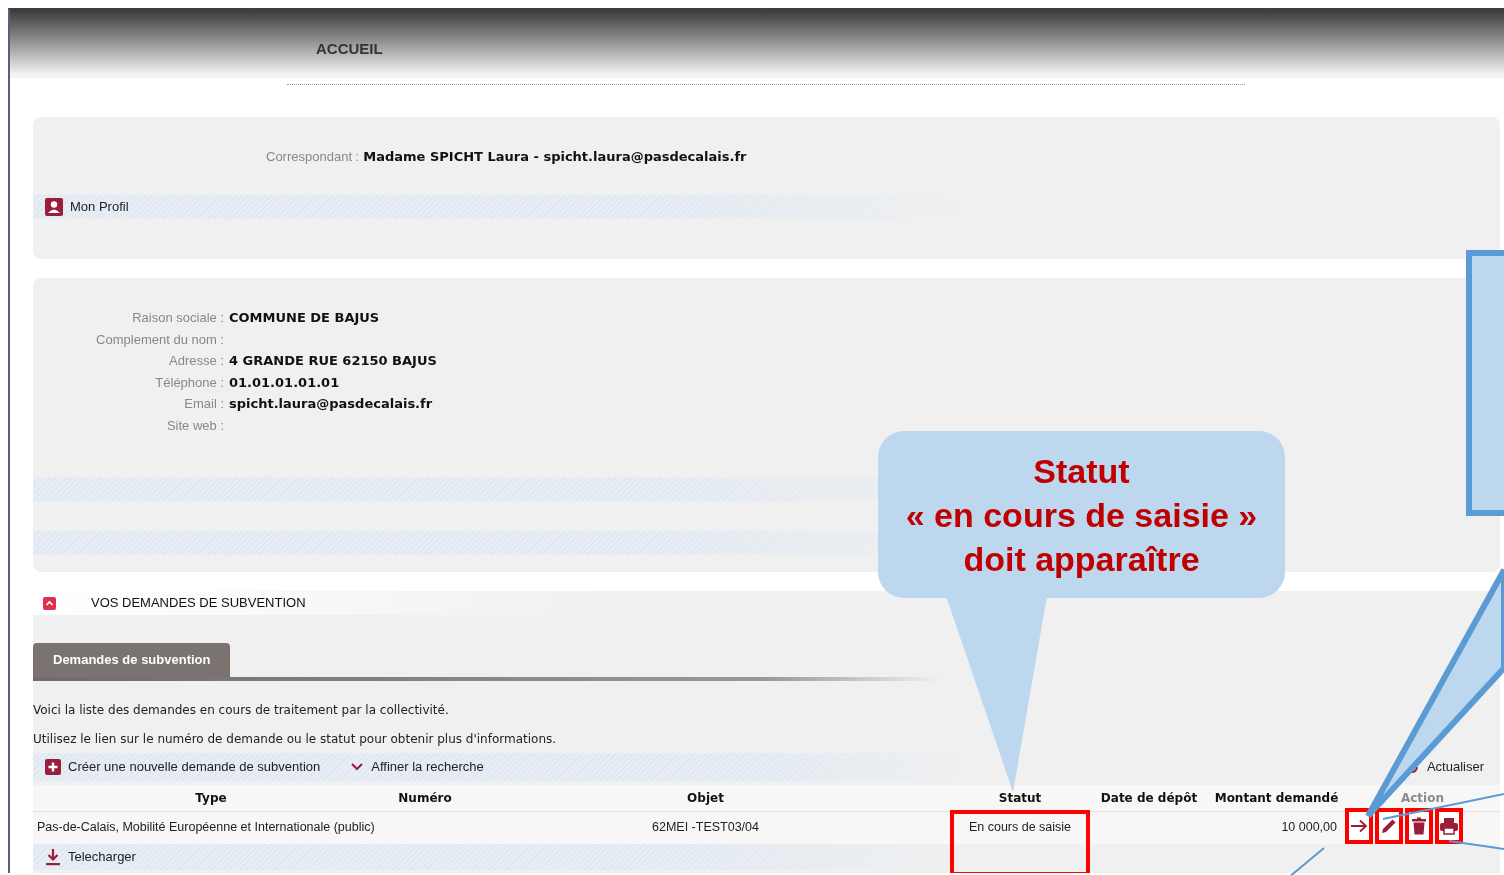  I want to click on column-header: Objet, so click(705, 797).